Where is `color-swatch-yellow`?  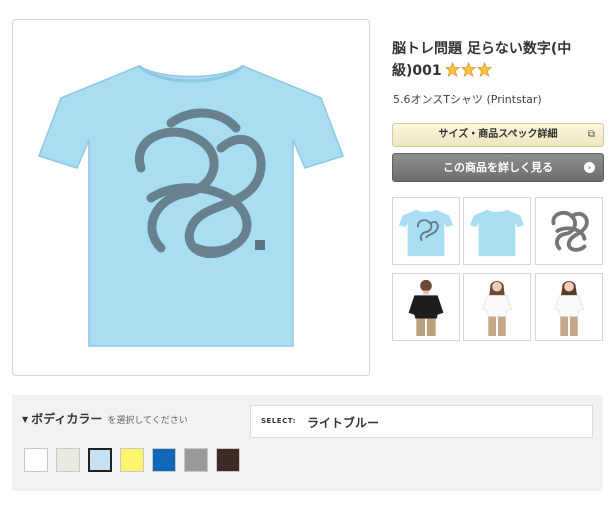 color-swatch-yellow is located at coordinates (132, 460).